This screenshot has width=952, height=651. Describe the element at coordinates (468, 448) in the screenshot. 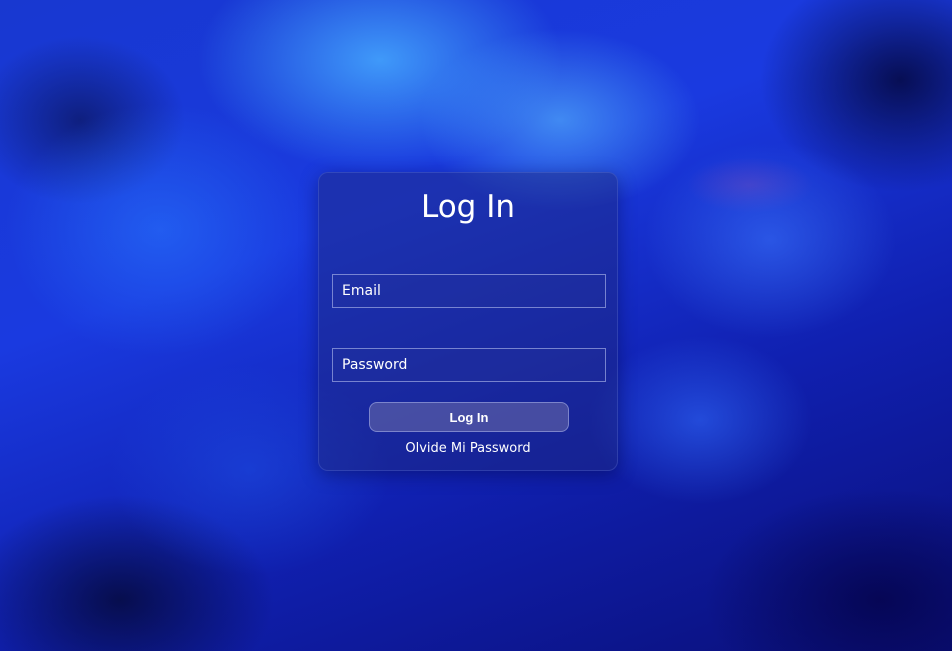

I see `forgot-password-link: Olvide Mi Password` at that location.